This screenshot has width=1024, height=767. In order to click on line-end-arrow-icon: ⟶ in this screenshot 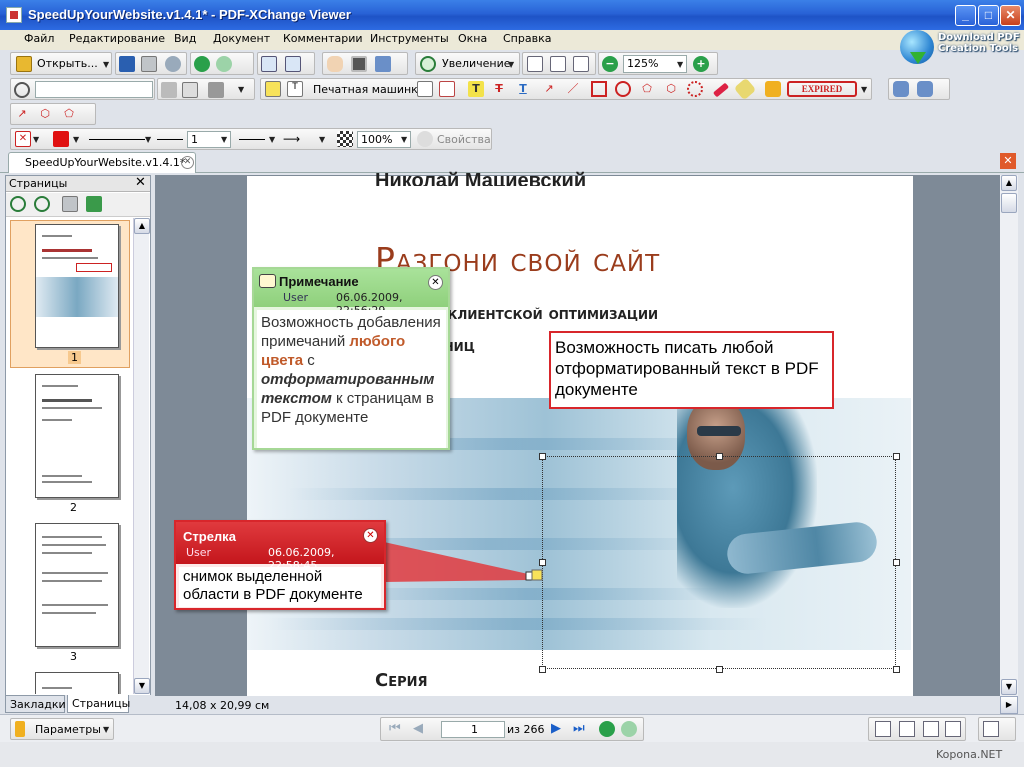, I will do `click(291, 139)`.